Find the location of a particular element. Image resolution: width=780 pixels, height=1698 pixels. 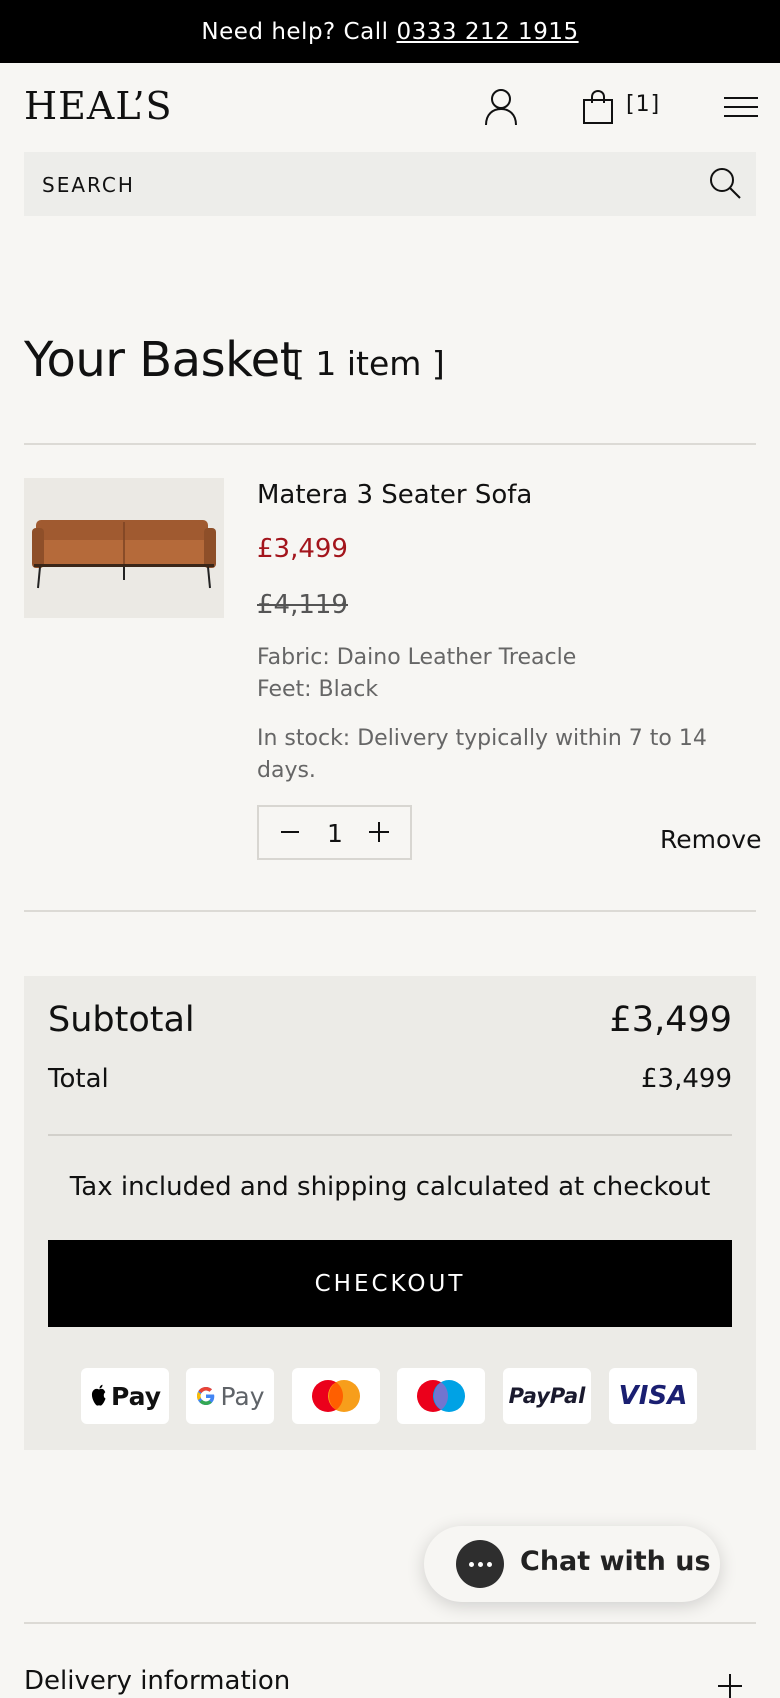

search-bar is located at coordinates (390, 185).